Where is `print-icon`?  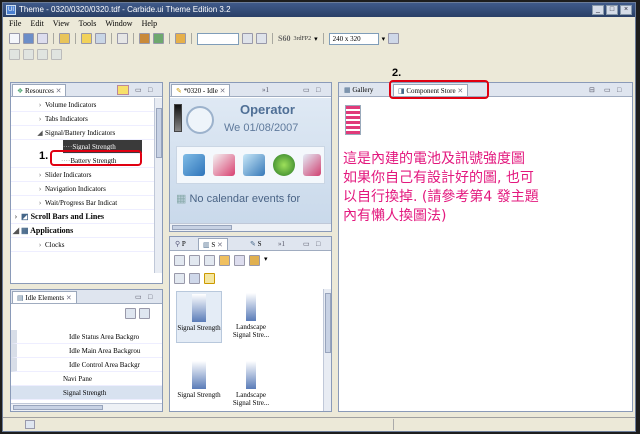
print-icon is located at coordinates (42, 38).